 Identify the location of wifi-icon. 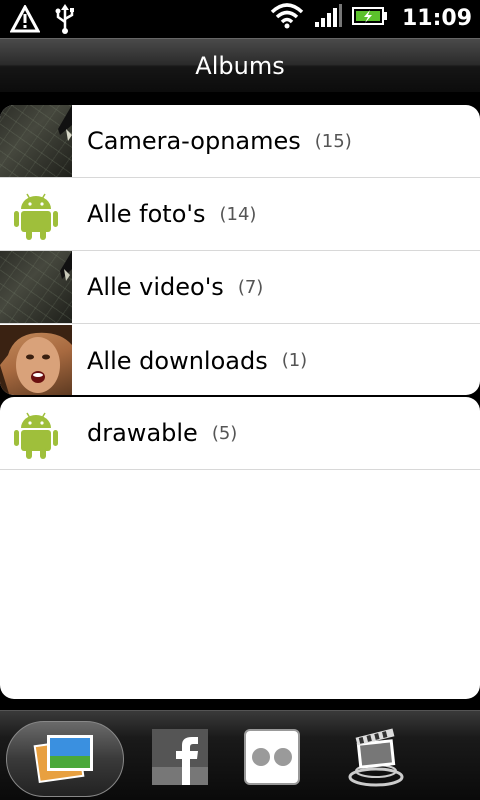
(287, 18).